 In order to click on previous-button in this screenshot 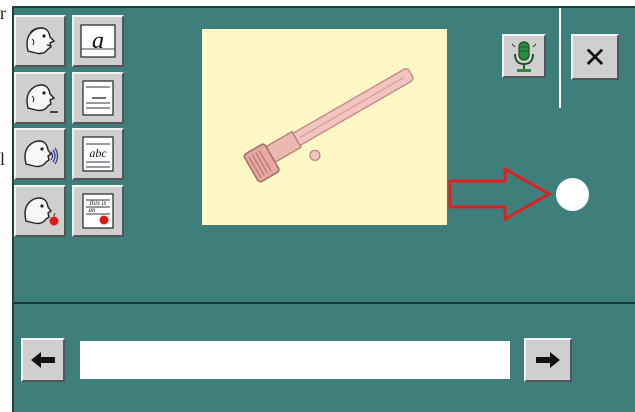, I will do `click(43, 360)`.